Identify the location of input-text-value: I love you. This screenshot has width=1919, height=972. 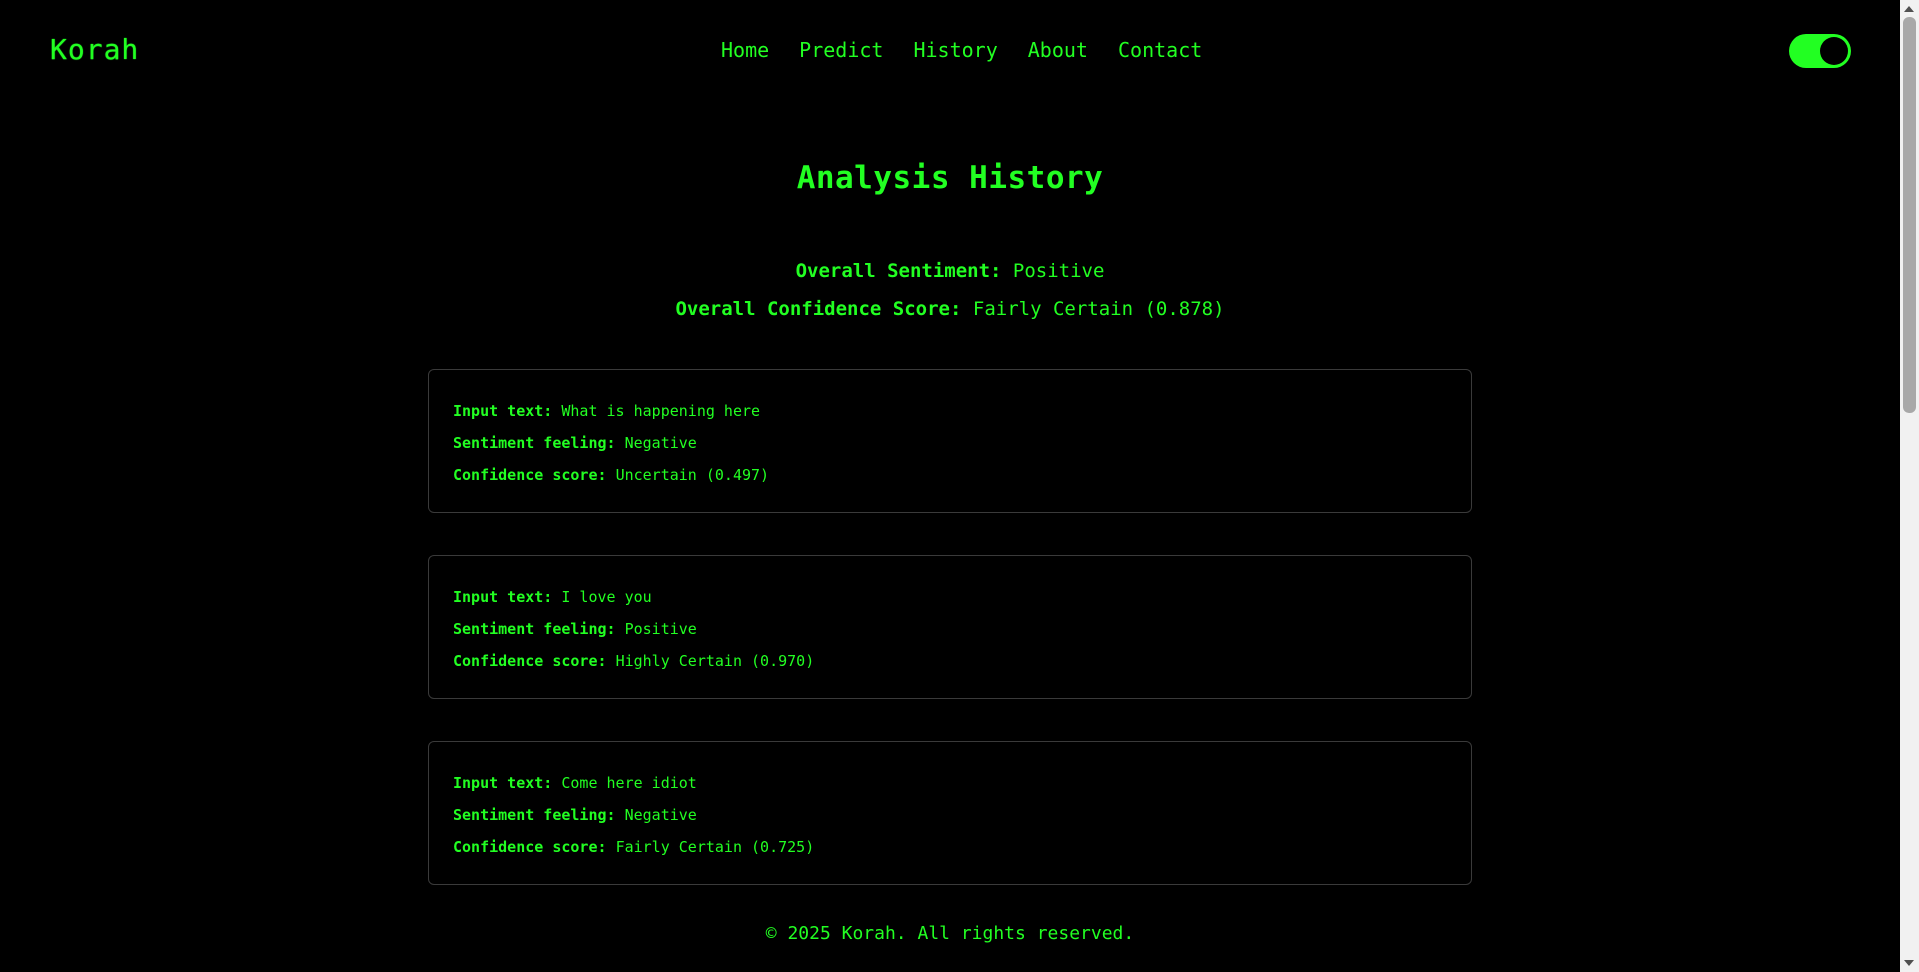
(606, 597).